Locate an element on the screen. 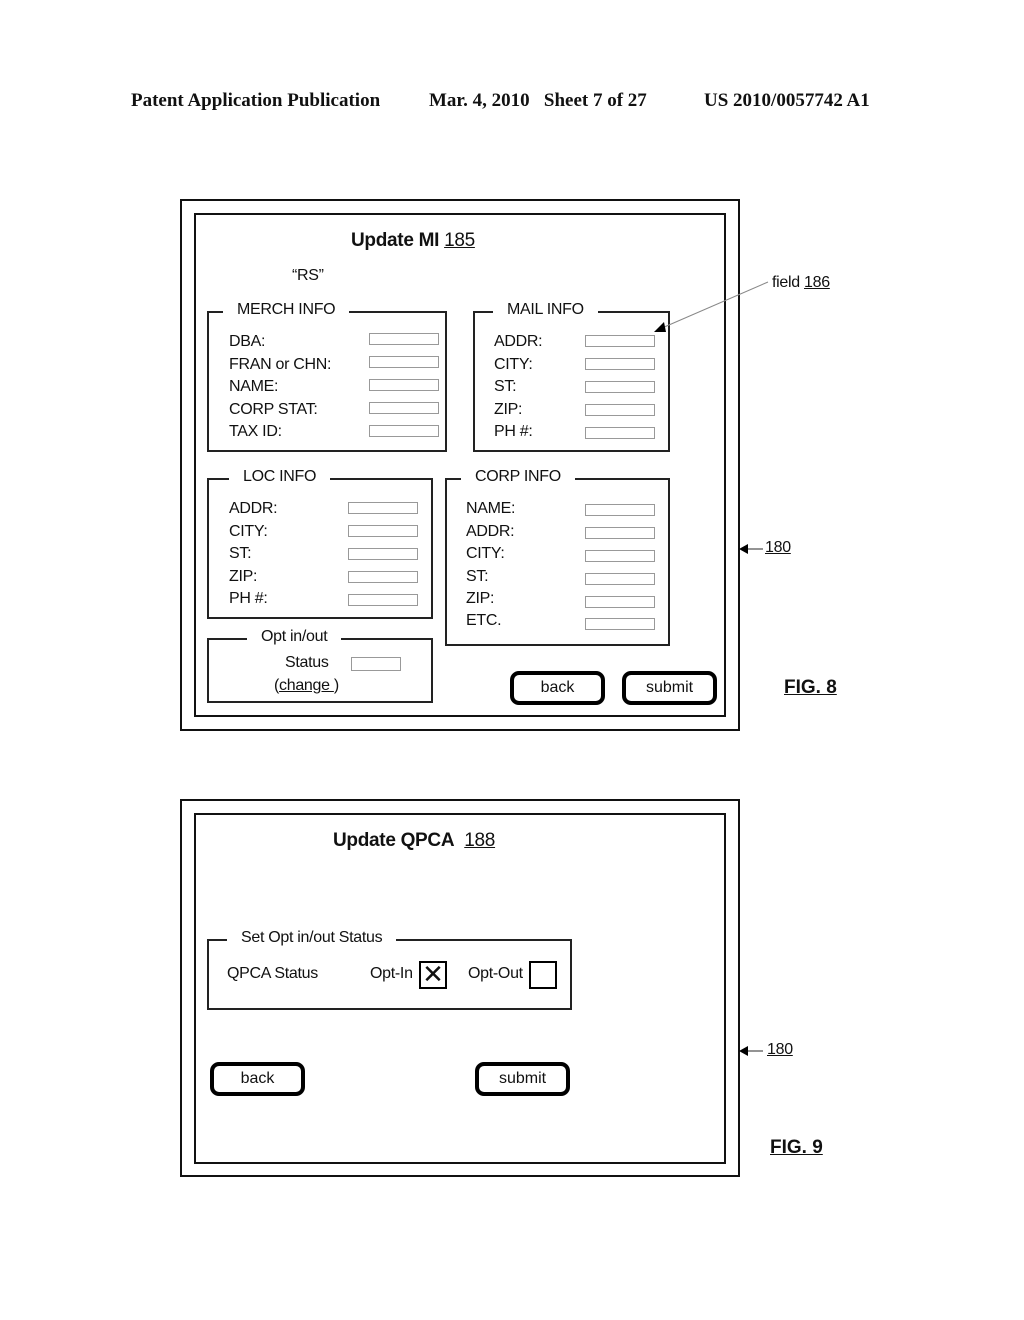 This screenshot has height=1320, width=1024. mail-ph-field is located at coordinates (620, 433).